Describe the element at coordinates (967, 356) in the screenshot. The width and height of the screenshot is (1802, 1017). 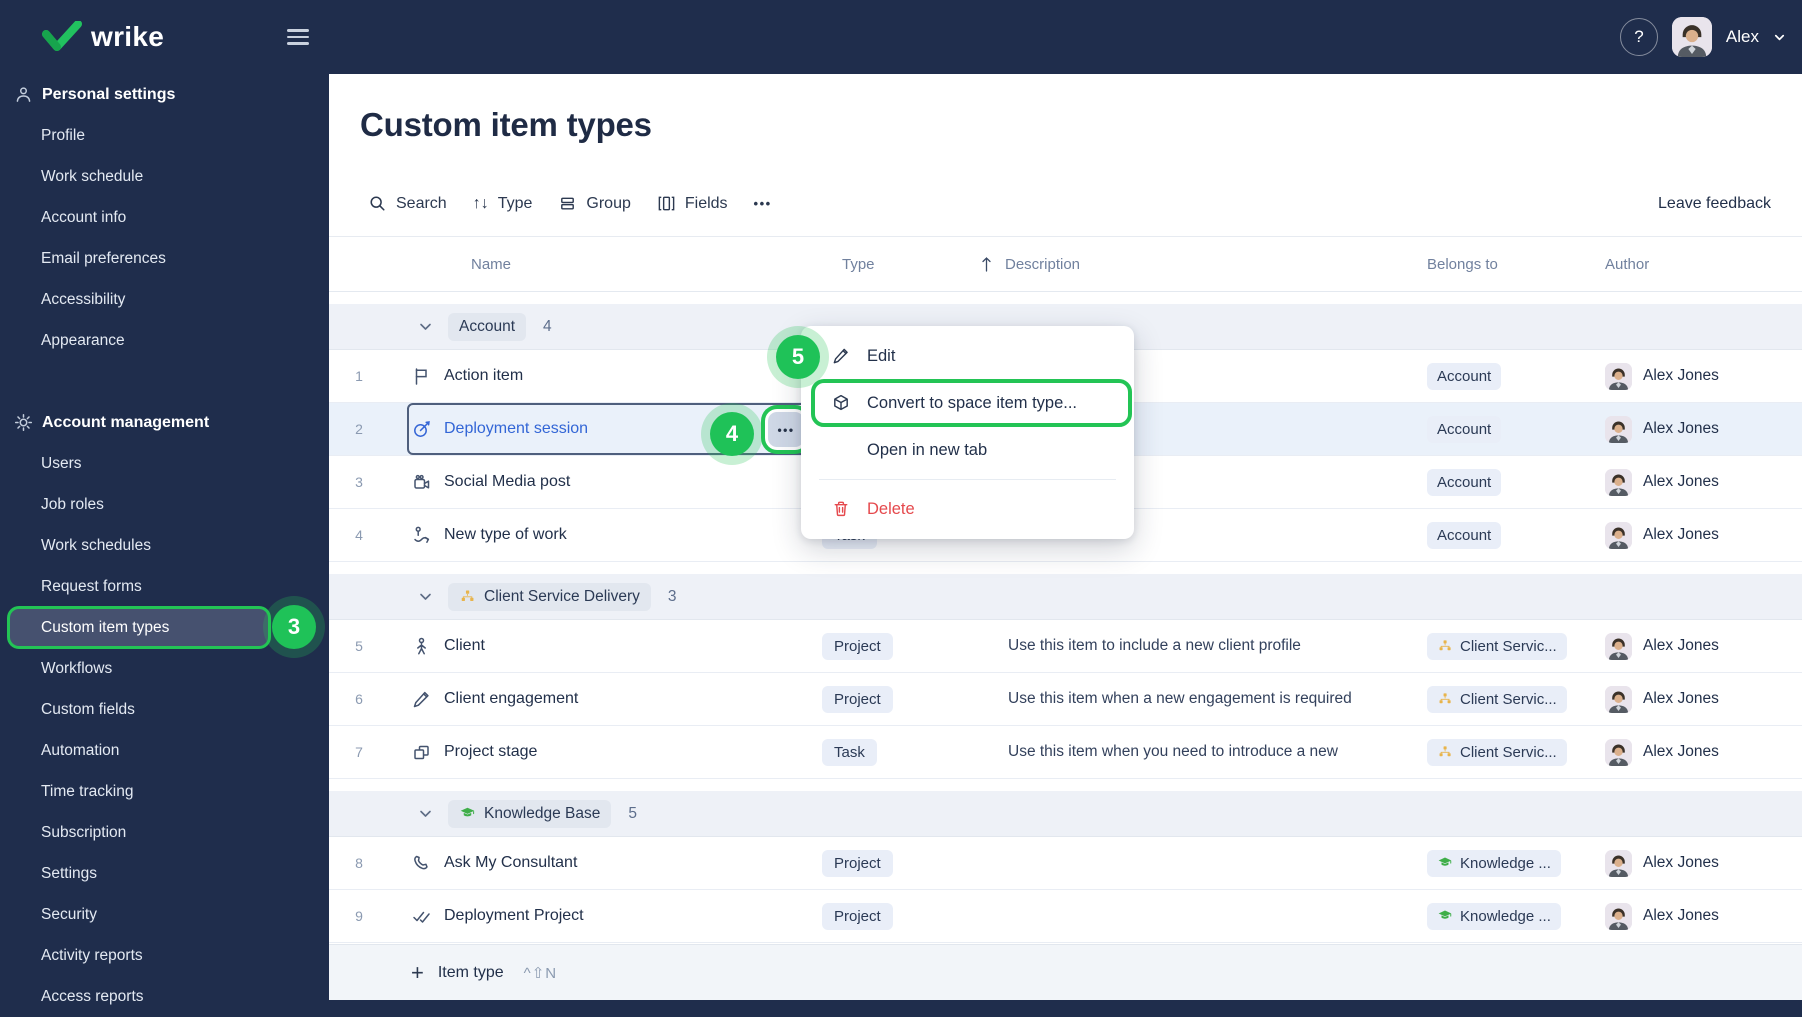
I see `menu-item-edit: Edit` at that location.